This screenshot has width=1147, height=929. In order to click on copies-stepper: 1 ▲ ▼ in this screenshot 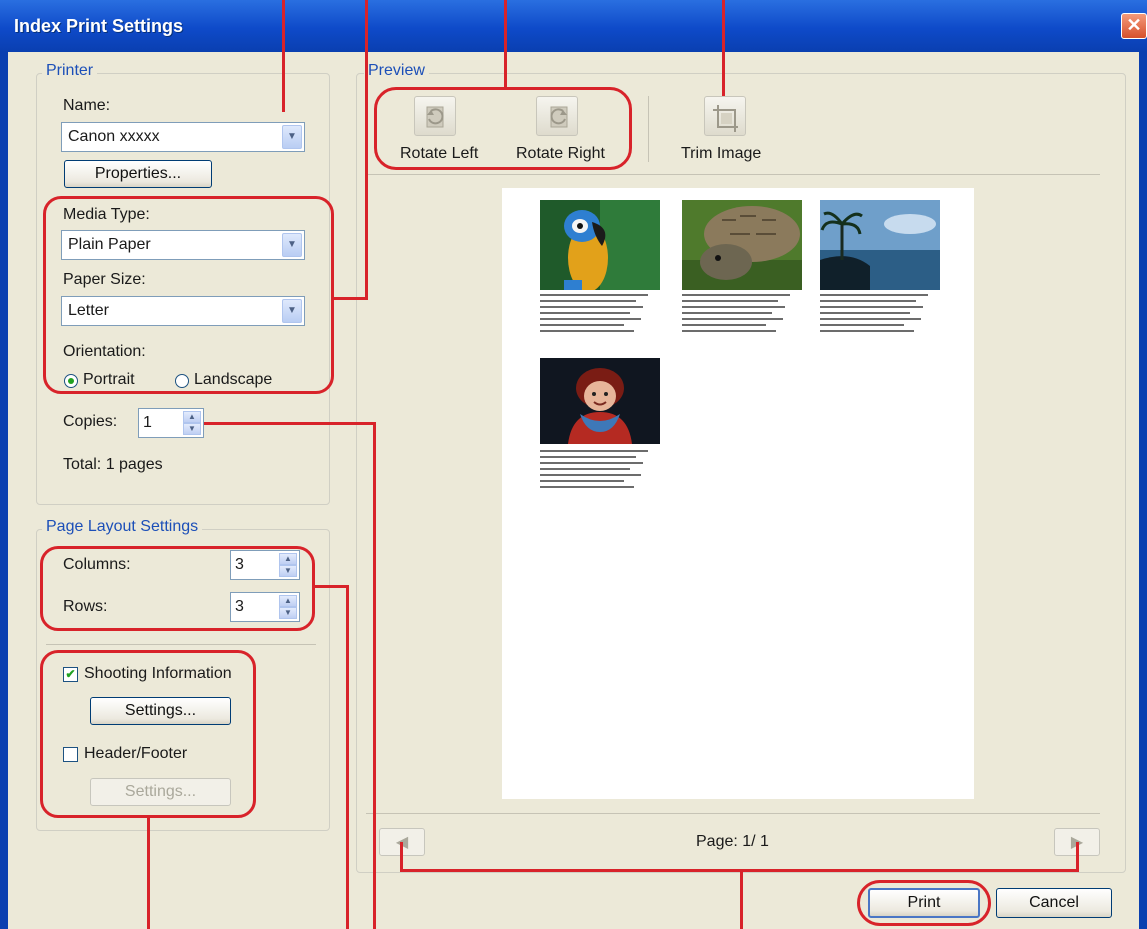, I will do `click(171, 423)`.